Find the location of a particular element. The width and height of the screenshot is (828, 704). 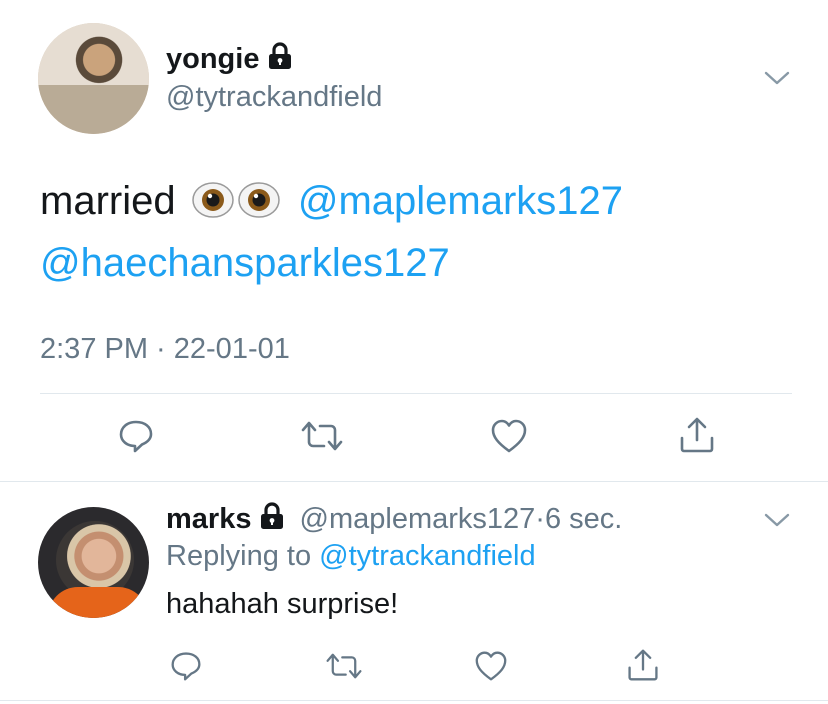

author-handle: @tytrackandfield is located at coordinates (274, 97).